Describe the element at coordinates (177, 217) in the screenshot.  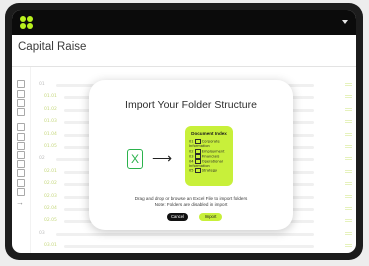
I see `cancel-button: Cancel` at that location.